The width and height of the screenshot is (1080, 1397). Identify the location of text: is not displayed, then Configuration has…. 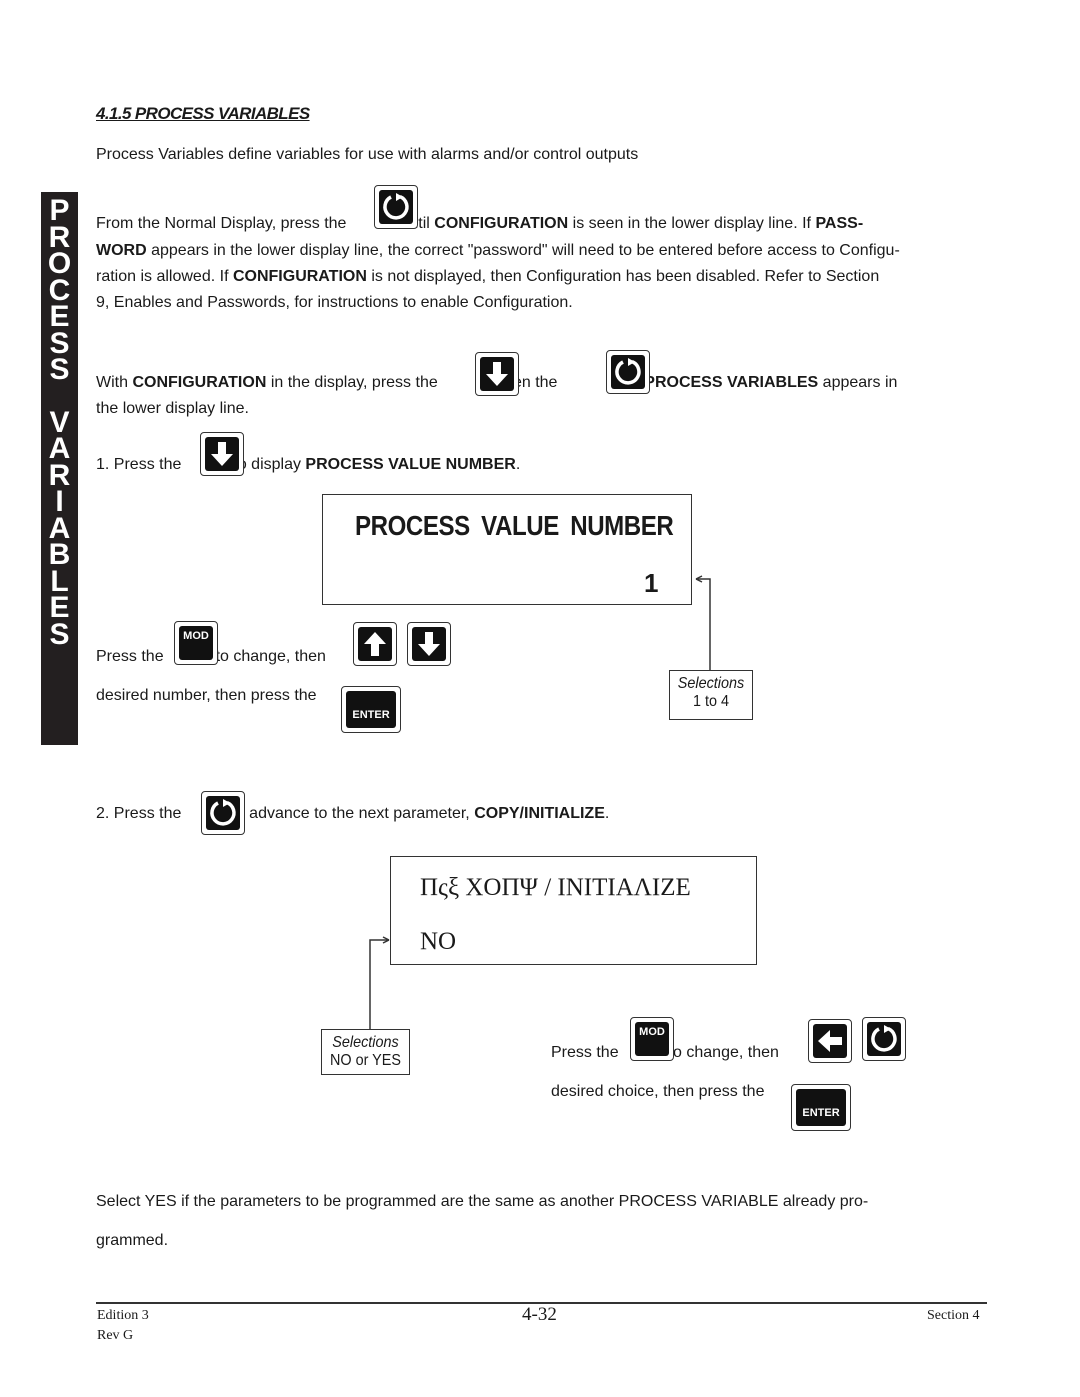
(625, 276).